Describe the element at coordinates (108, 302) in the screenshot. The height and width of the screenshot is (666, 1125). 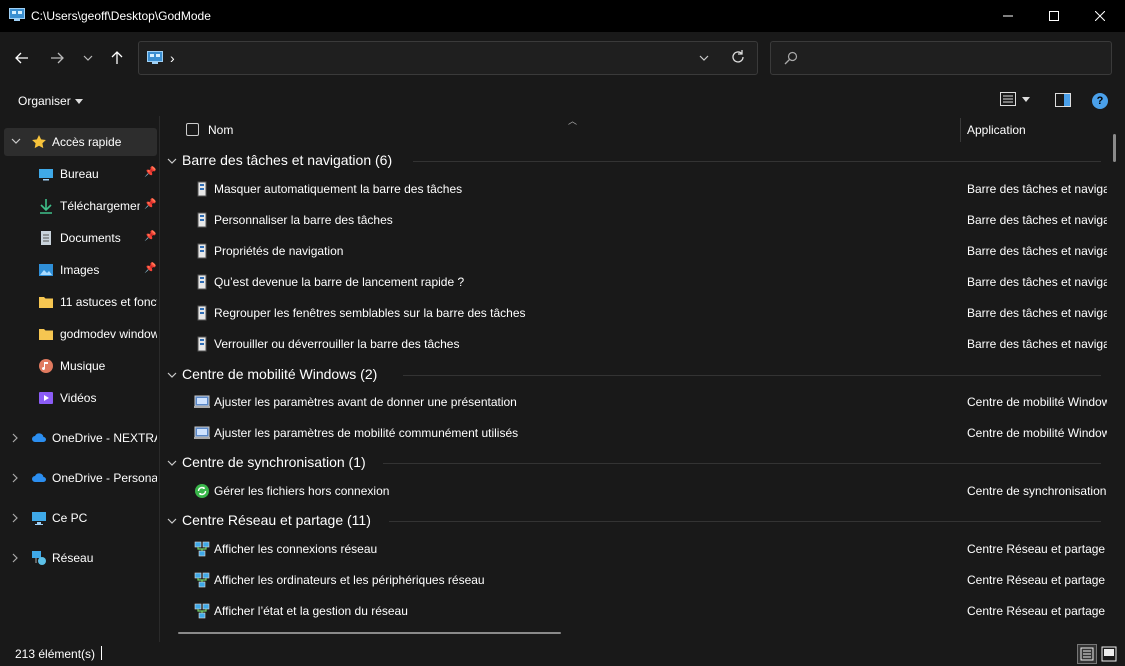
I see `sidebar-item-label: 11 astuces et fonctionnalités` at that location.